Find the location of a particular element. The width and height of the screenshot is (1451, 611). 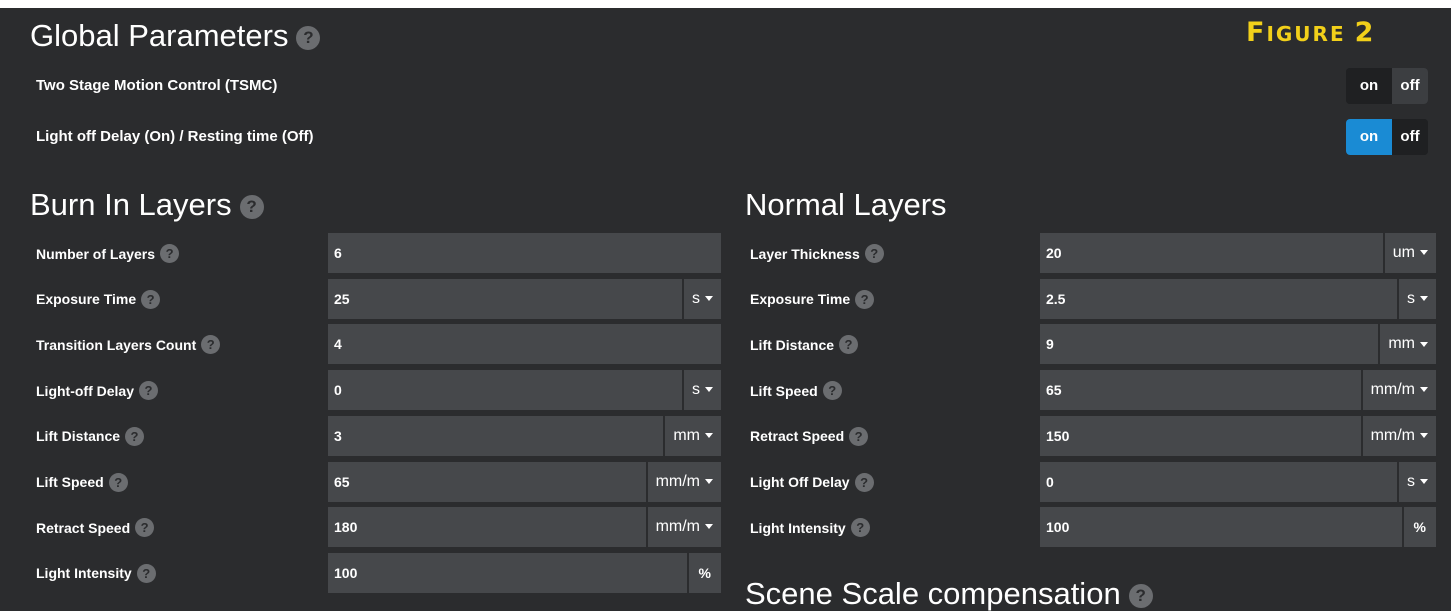

exposure-time-unit-text: s is located at coordinates (1411, 298).